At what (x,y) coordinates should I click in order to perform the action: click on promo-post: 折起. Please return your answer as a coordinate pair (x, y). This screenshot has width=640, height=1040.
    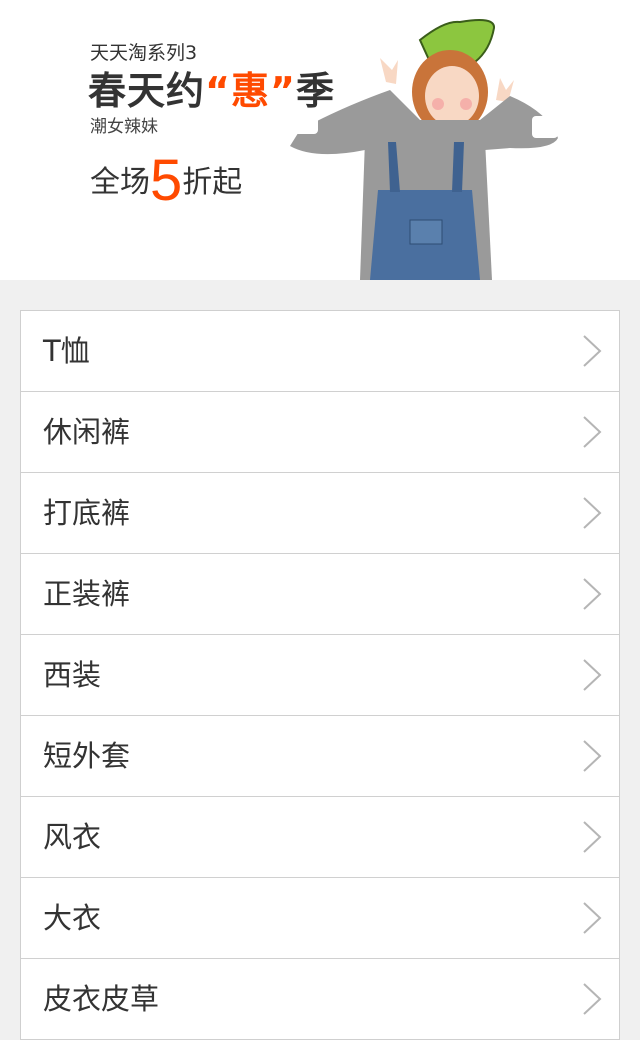
    Looking at the image, I should click on (212, 182).